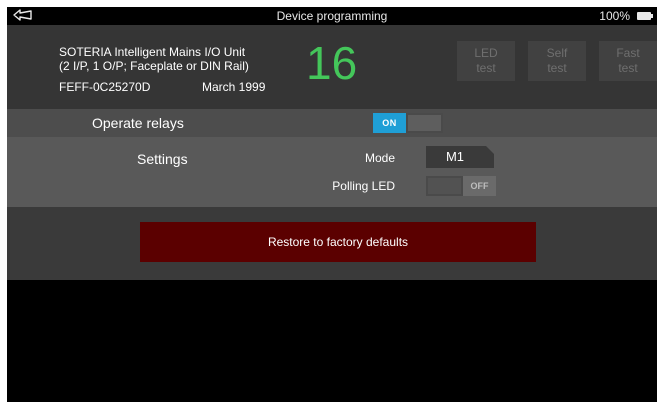  I want to click on operate-relays-row: Operate relays ON, so click(332, 123).